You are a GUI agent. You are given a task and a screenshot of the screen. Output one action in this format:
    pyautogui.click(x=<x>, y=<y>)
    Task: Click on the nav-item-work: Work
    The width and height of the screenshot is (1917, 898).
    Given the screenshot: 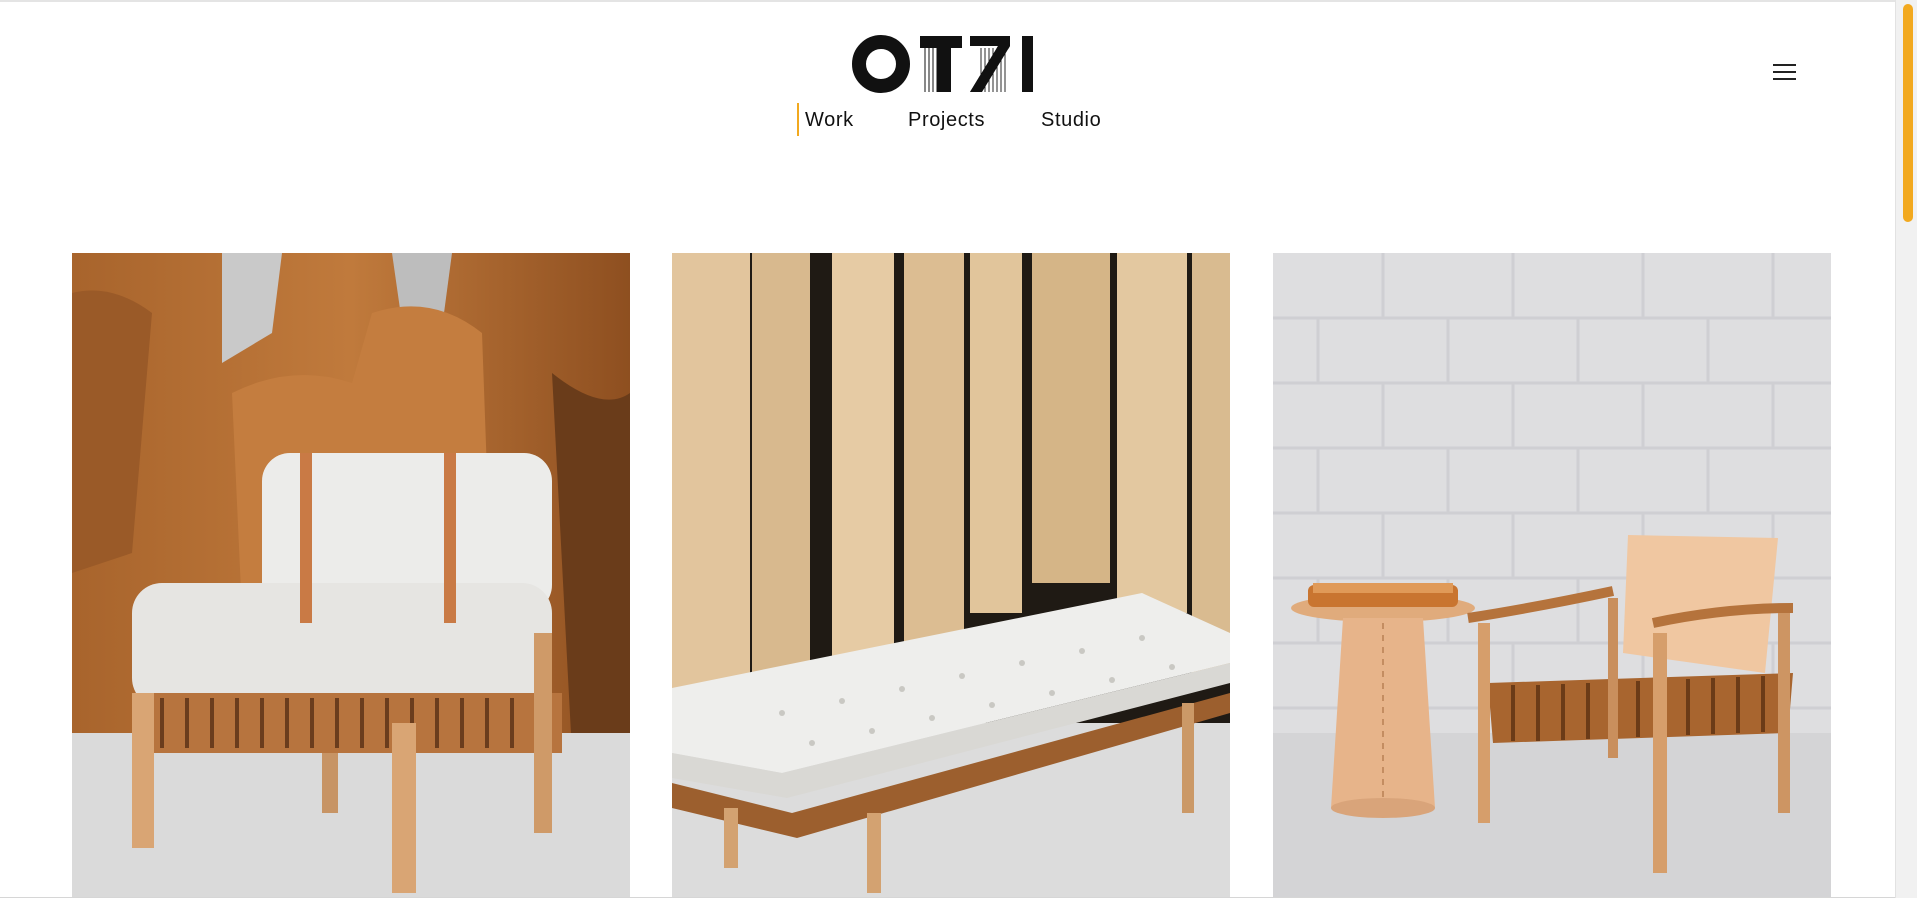 What is the action you would take?
    pyautogui.click(x=829, y=120)
    